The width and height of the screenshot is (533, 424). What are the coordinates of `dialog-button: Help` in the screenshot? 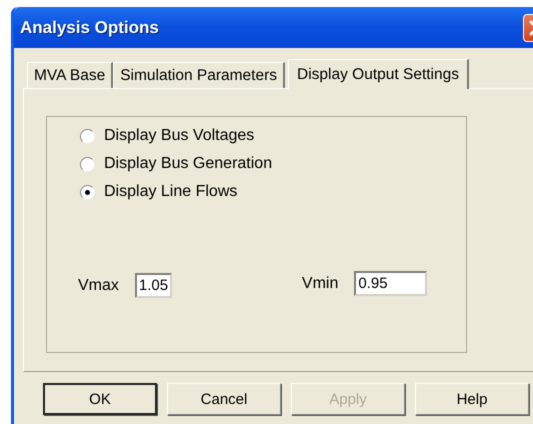 It's located at (472, 399).